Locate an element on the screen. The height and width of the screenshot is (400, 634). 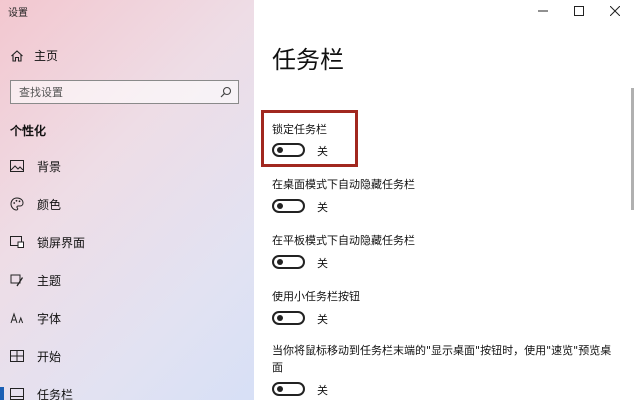
toggle-autohide-tablet is located at coordinates (288, 262).